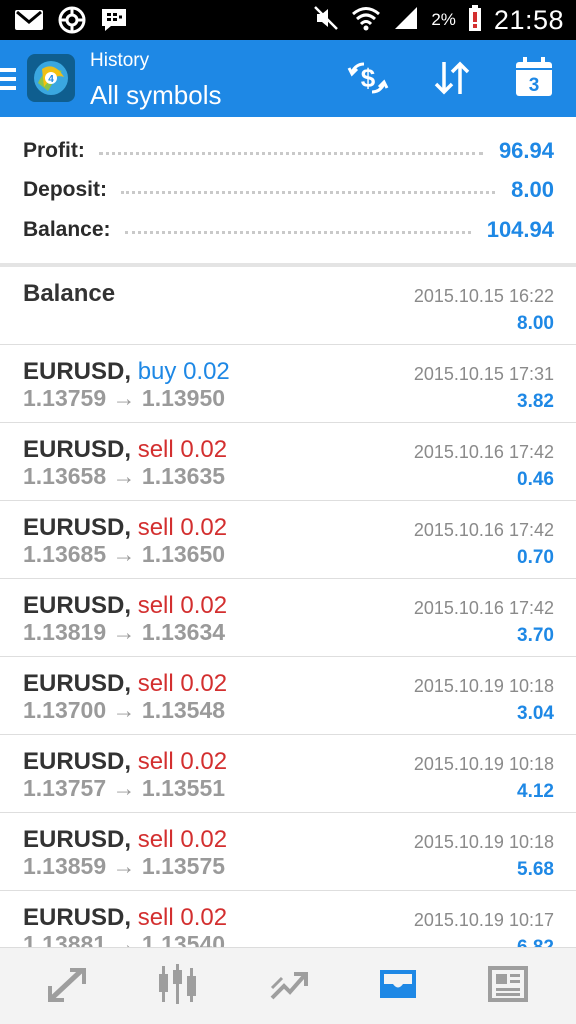 Image resolution: width=576 pixels, height=1024 pixels. Describe the element at coordinates (535, 323) in the screenshot. I see `row-profit: 8.00` at that location.